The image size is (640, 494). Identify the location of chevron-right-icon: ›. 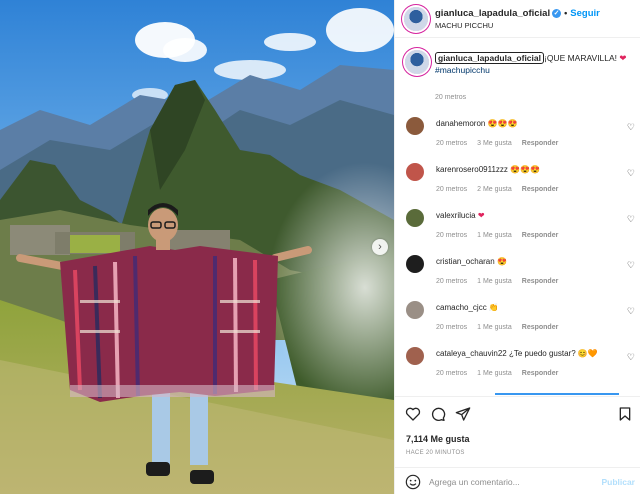
(380, 247).